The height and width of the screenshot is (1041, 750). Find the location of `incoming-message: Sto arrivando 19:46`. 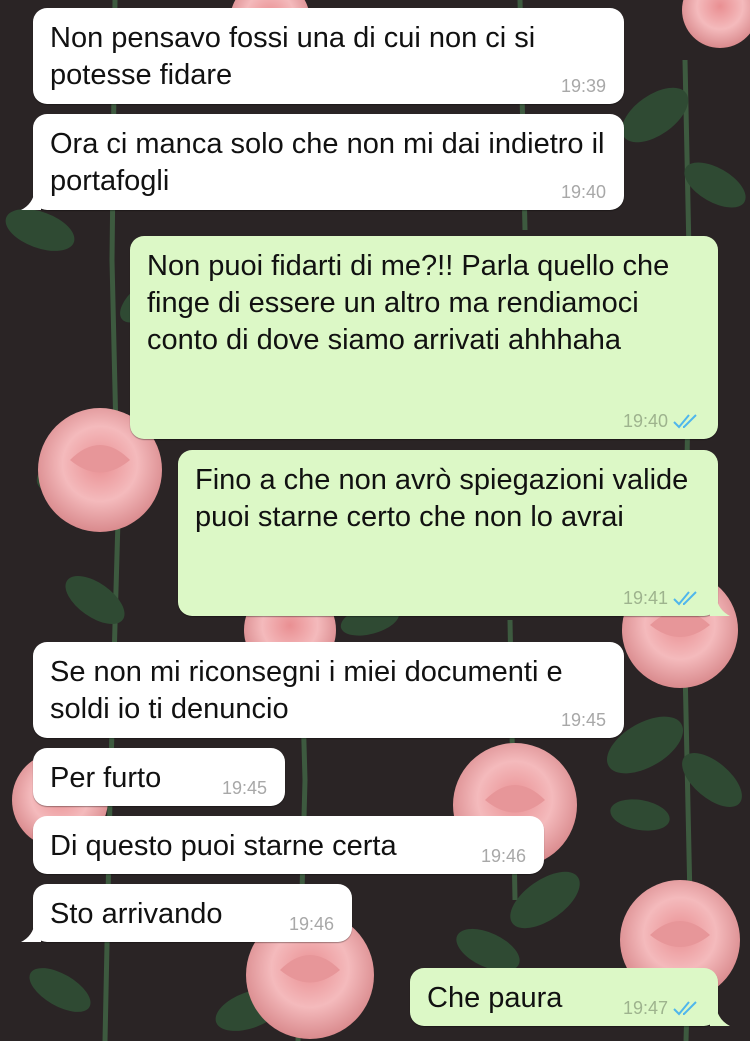

incoming-message: Sto arrivando 19:46 is located at coordinates (186, 913).